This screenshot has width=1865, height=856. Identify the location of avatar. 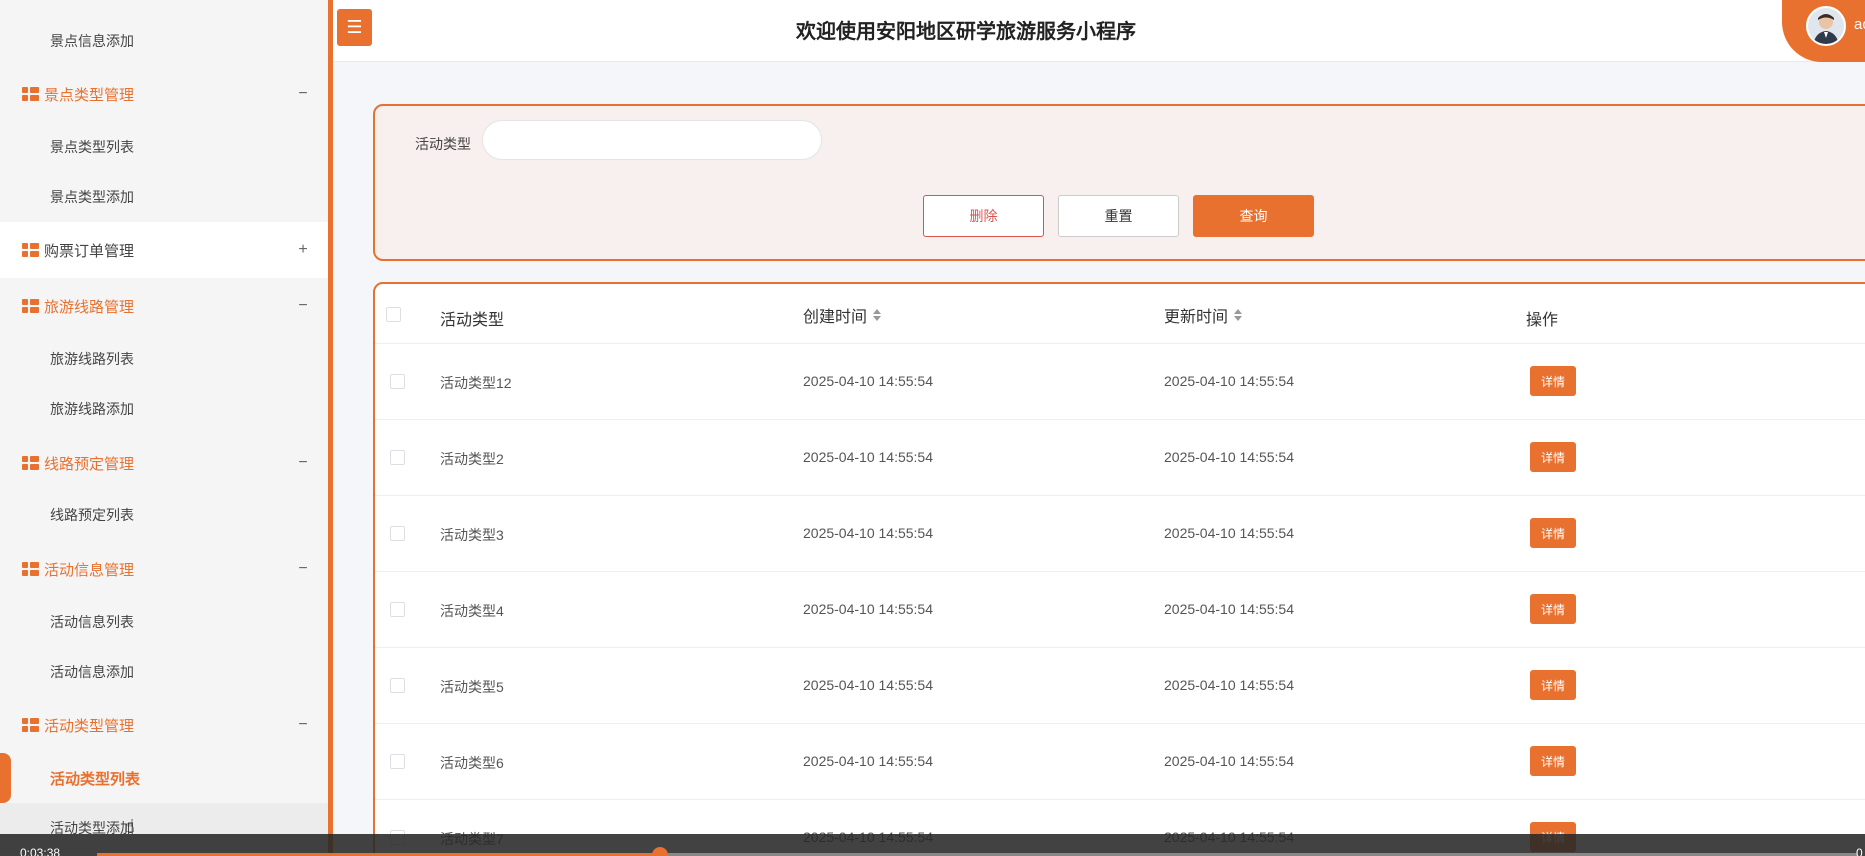
(1826, 26).